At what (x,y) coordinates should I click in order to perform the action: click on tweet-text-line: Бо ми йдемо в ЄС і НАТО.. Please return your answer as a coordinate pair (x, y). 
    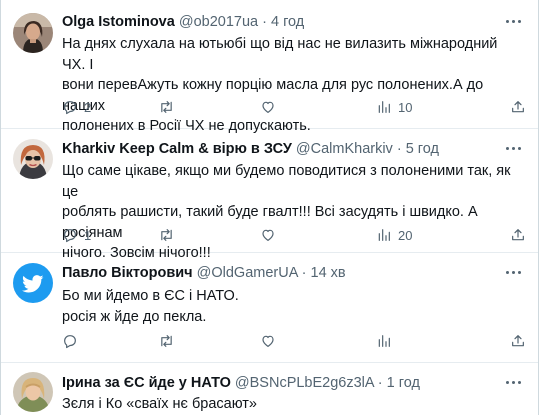
    Looking at the image, I should click on (150, 296).